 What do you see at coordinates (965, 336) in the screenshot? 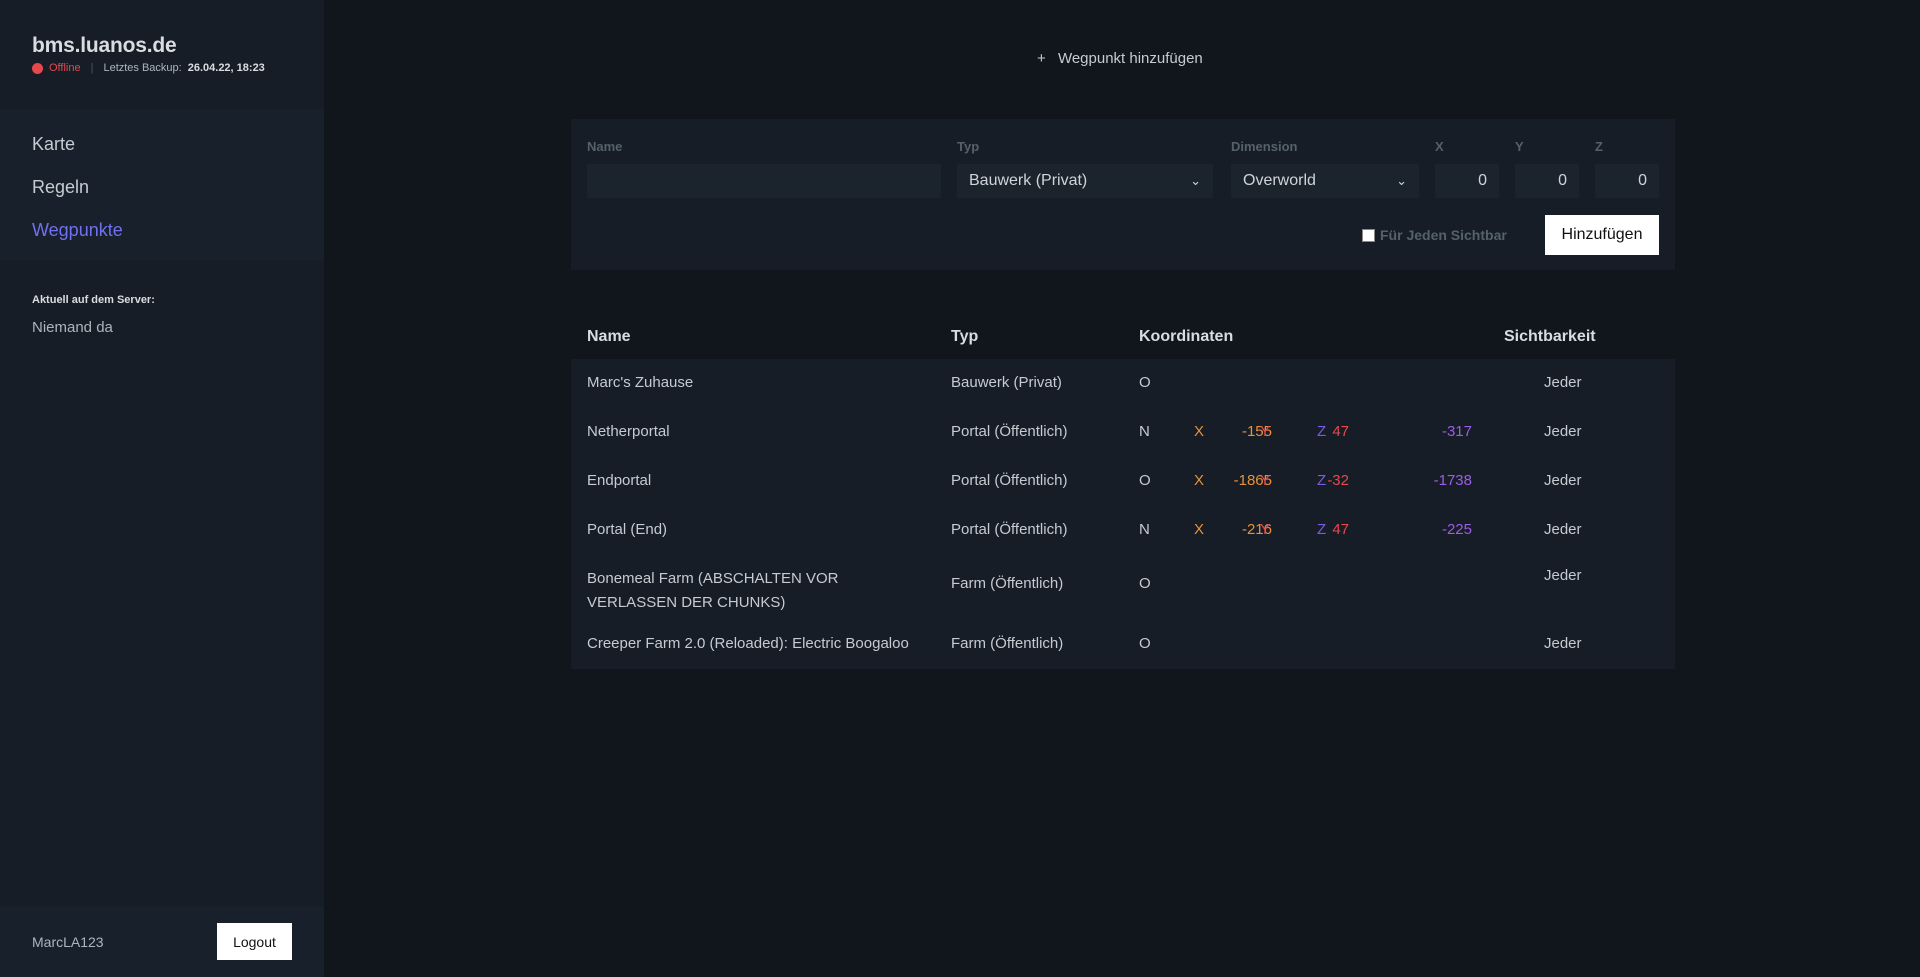
I see `header-type: Typ` at bounding box center [965, 336].